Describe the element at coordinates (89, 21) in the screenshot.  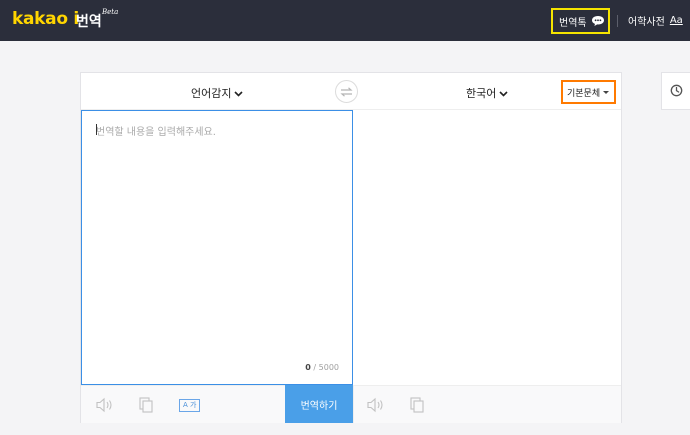
I see `product-name: 번역` at that location.